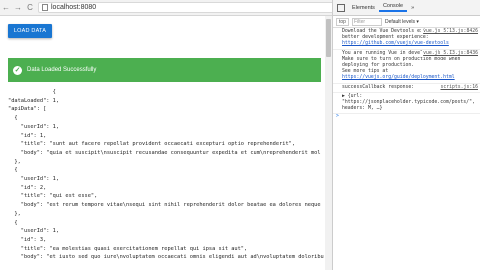  What do you see at coordinates (328, 143) in the screenshot?
I see `page-scrollbar` at bounding box center [328, 143].